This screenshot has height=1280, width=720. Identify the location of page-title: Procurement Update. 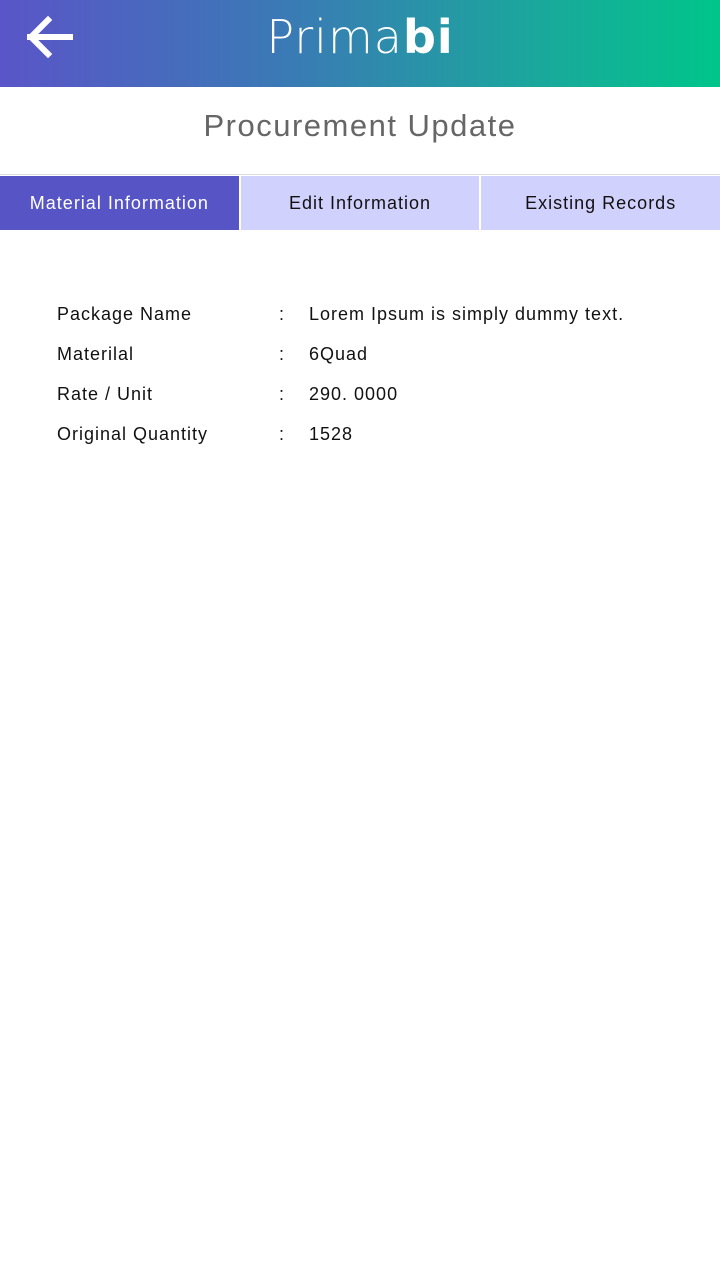
(360, 125).